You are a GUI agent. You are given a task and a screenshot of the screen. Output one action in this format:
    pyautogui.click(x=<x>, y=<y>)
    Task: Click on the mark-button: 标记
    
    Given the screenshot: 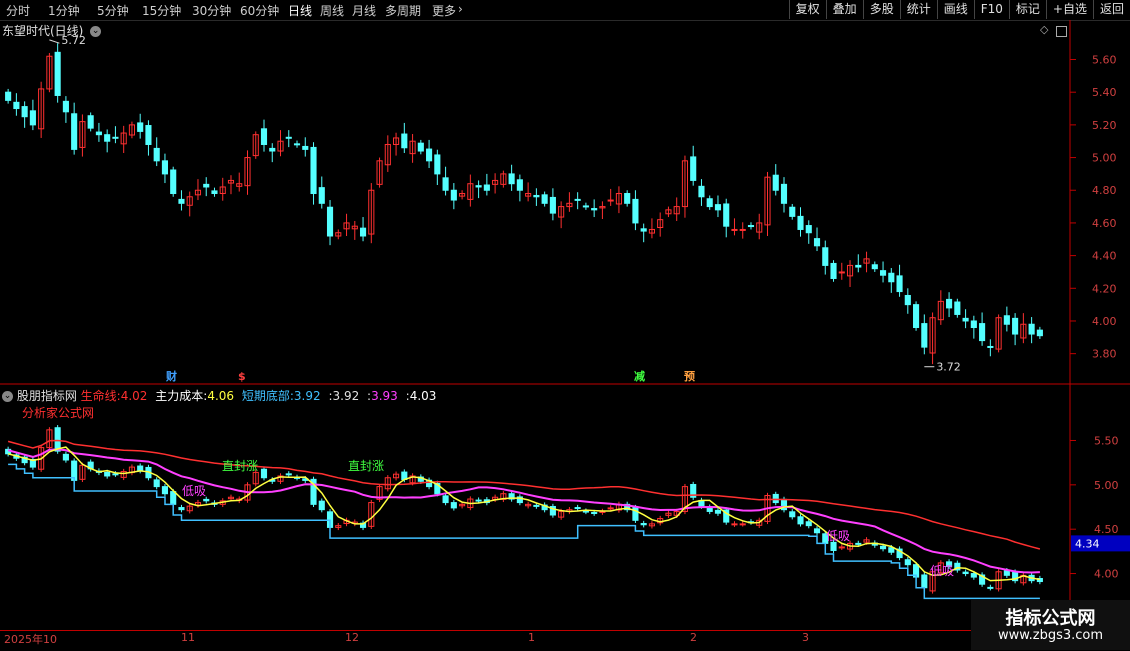 What is the action you would take?
    pyautogui.click(x=1027, y=9)
    